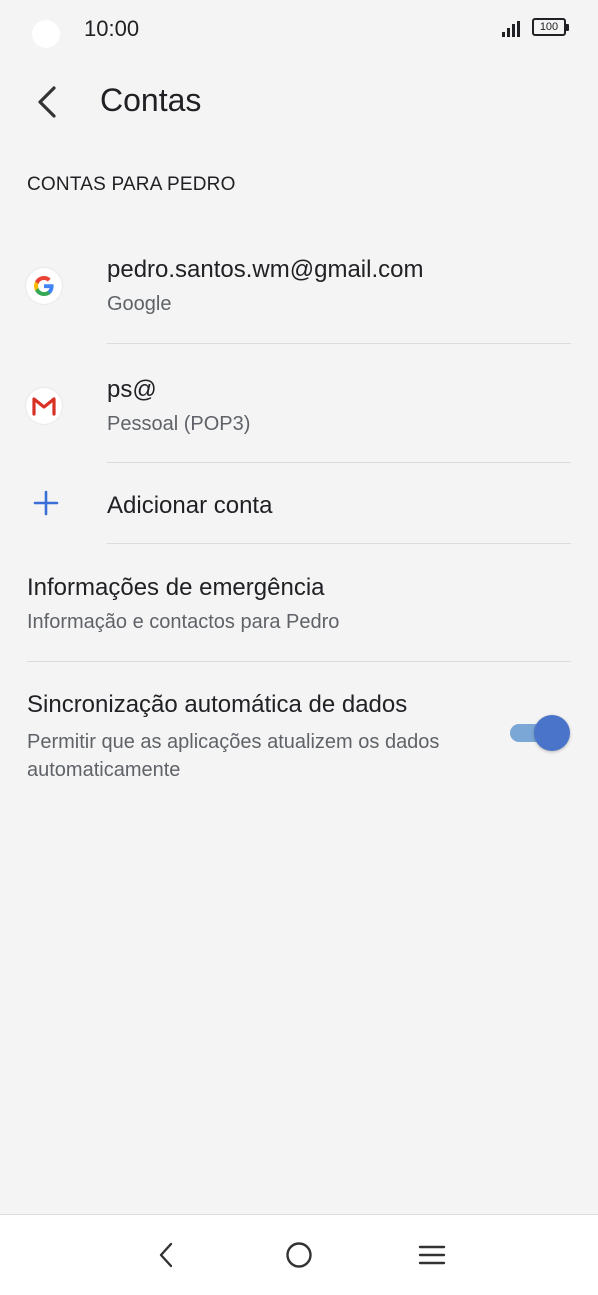 The image size is (598, 1295). Describe the element at coordinates (299, 292) in the screenshot. I see `account-row-google: pedro.santos.wm@gmail.com Google` at that location.